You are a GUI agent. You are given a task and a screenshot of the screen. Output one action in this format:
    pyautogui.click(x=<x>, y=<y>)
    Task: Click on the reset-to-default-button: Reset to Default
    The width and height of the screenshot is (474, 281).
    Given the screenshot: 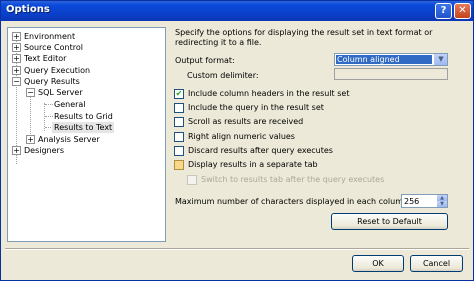 What is the action you would take?
    pyautogui.click(x=389, y=221)
    